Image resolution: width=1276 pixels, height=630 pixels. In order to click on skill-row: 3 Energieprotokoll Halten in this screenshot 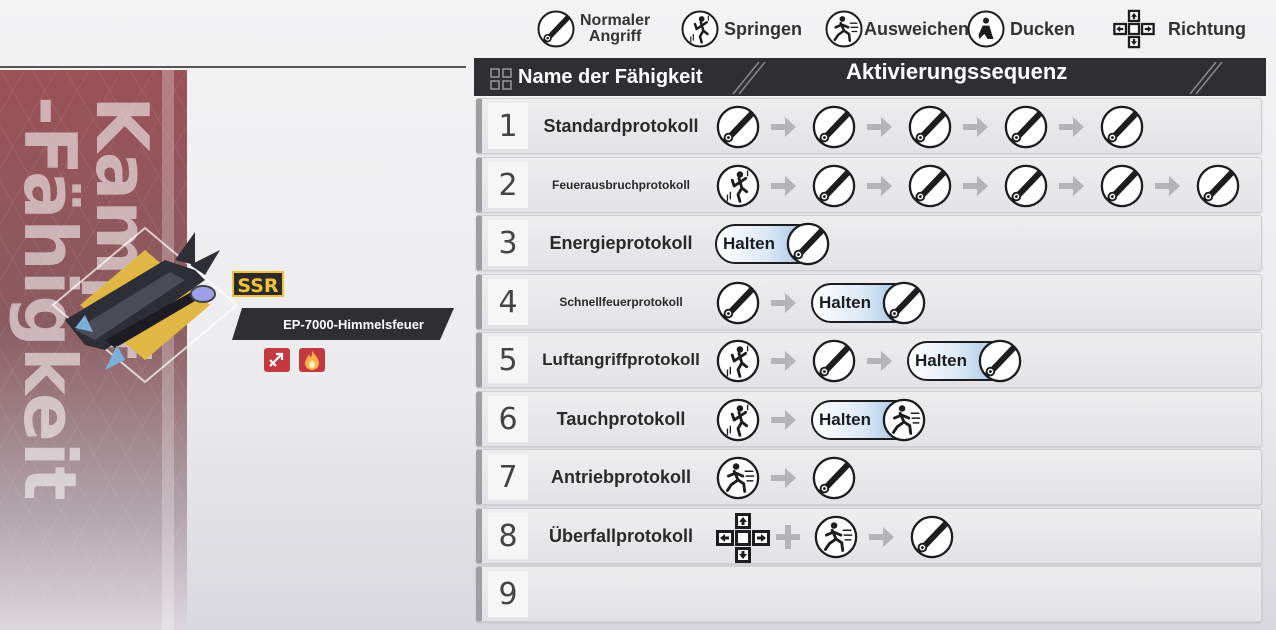, I will do `click(869, 243)`.